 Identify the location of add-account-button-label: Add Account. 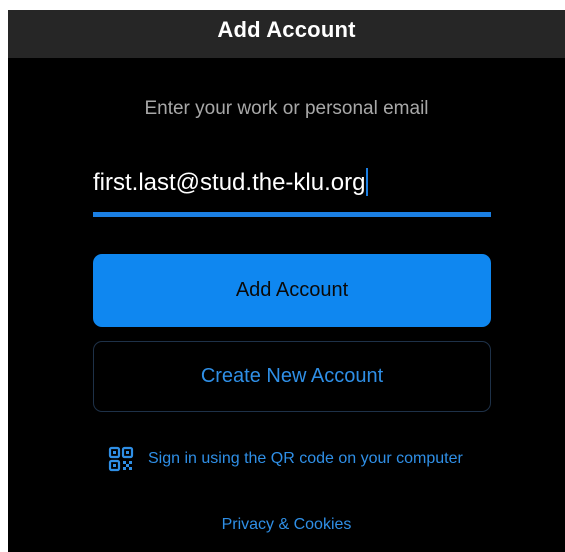
(292, 290).